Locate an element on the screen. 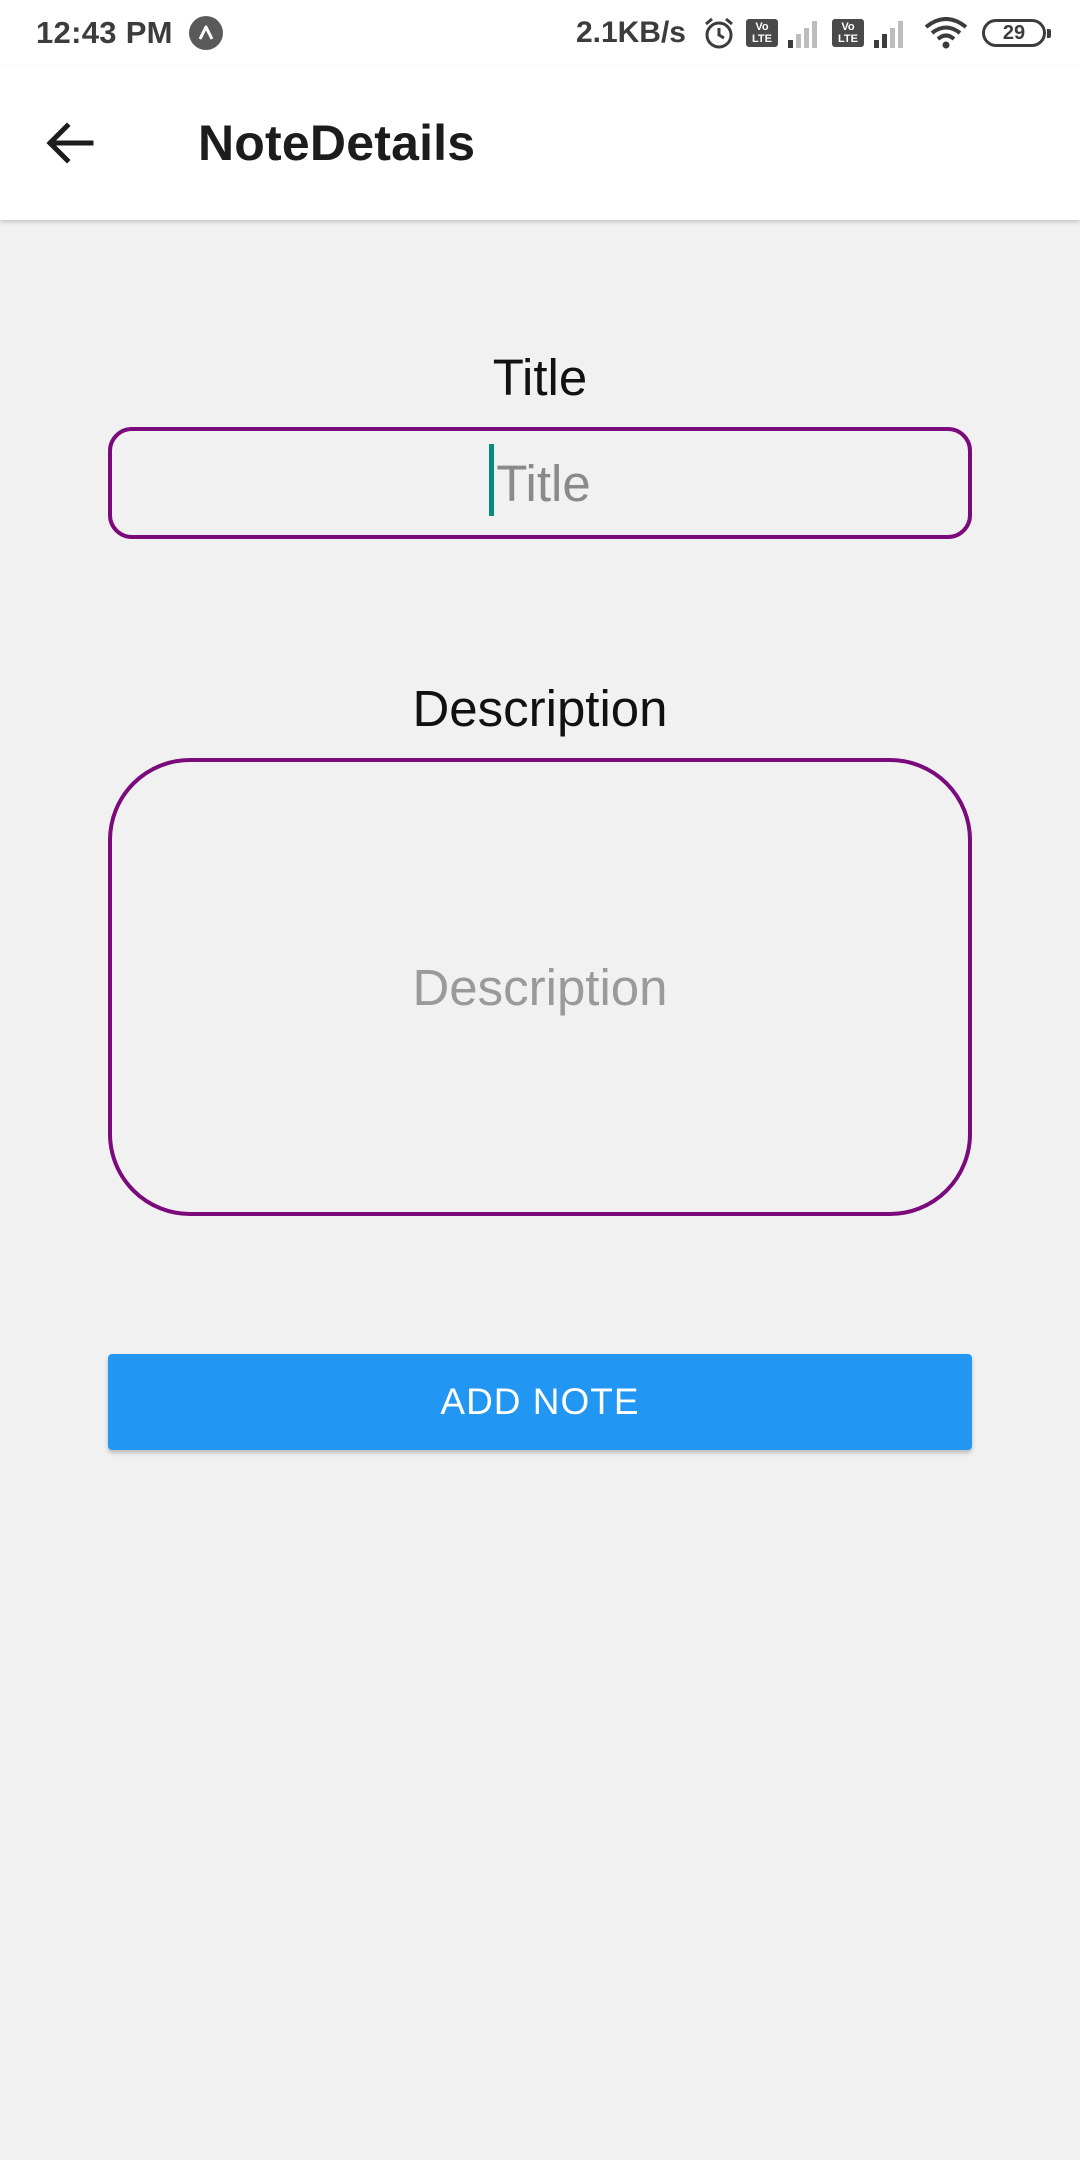 This screenshot has height=2160, width=1080. status-time: 12:43 PM is located at coordinates (104, 32).